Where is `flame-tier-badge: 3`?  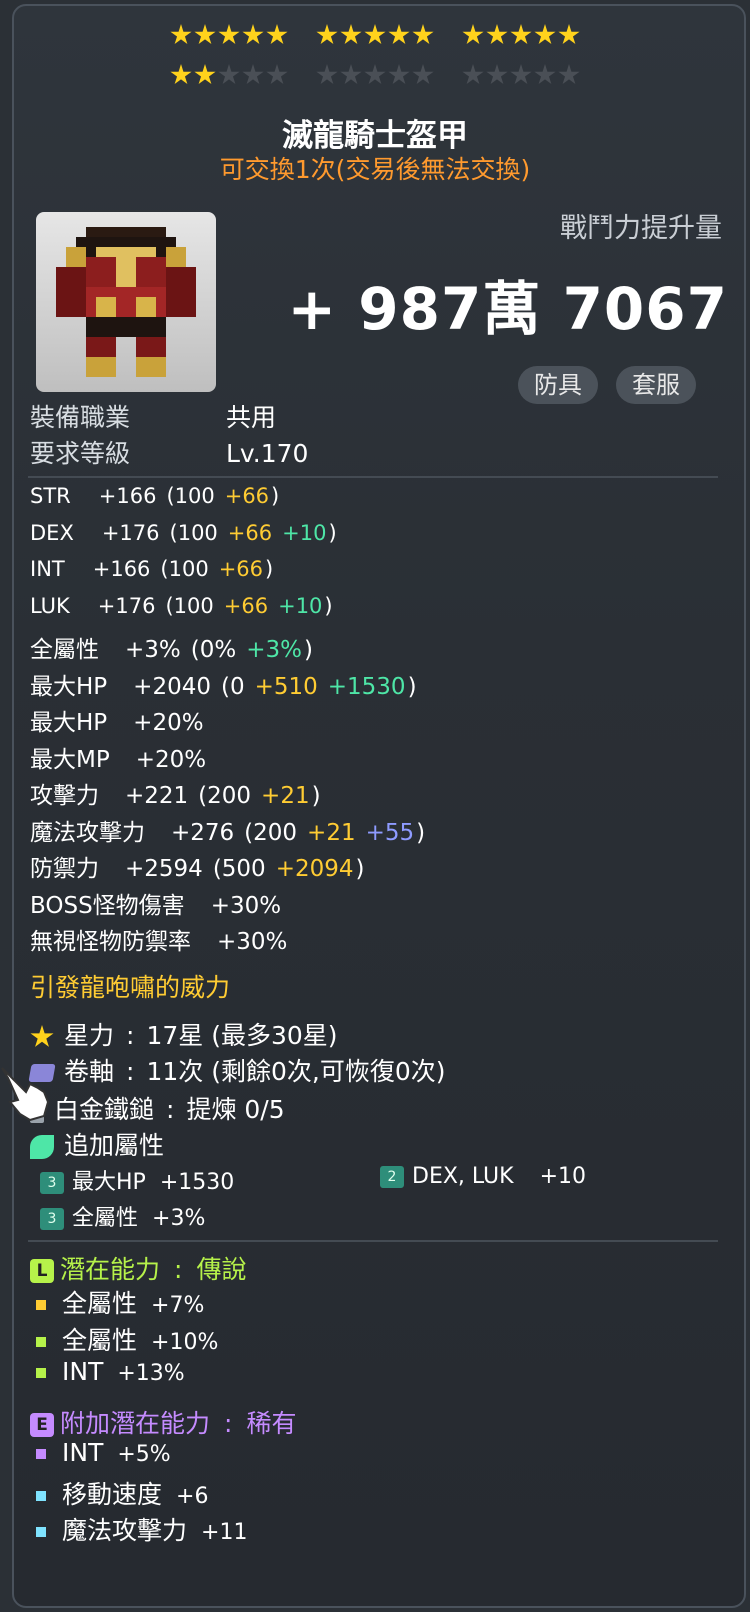
flame-tier-badge: 3 is located at coordinates (52, 1219).